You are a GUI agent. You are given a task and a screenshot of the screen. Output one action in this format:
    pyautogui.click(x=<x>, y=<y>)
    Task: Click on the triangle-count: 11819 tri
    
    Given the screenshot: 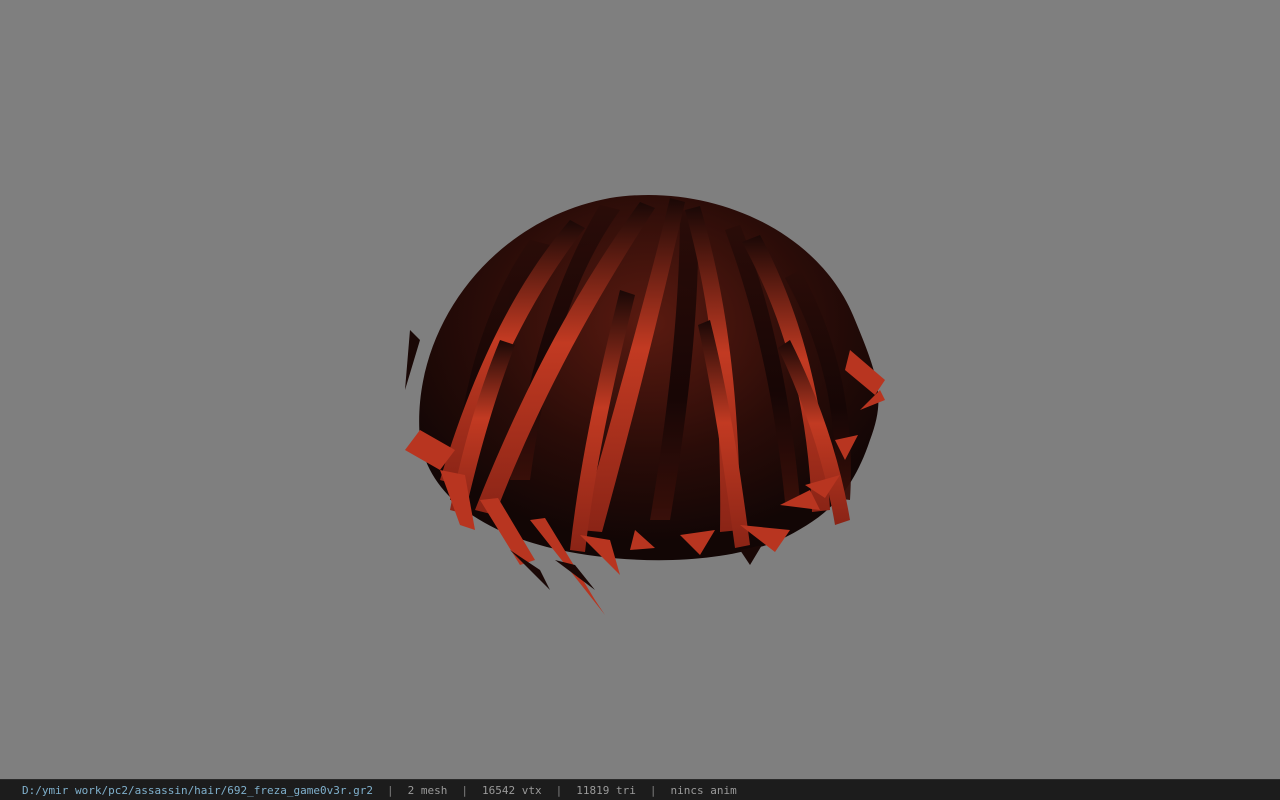 What is the action you would take?
    pyautogui.click(x=606, y=790)
    